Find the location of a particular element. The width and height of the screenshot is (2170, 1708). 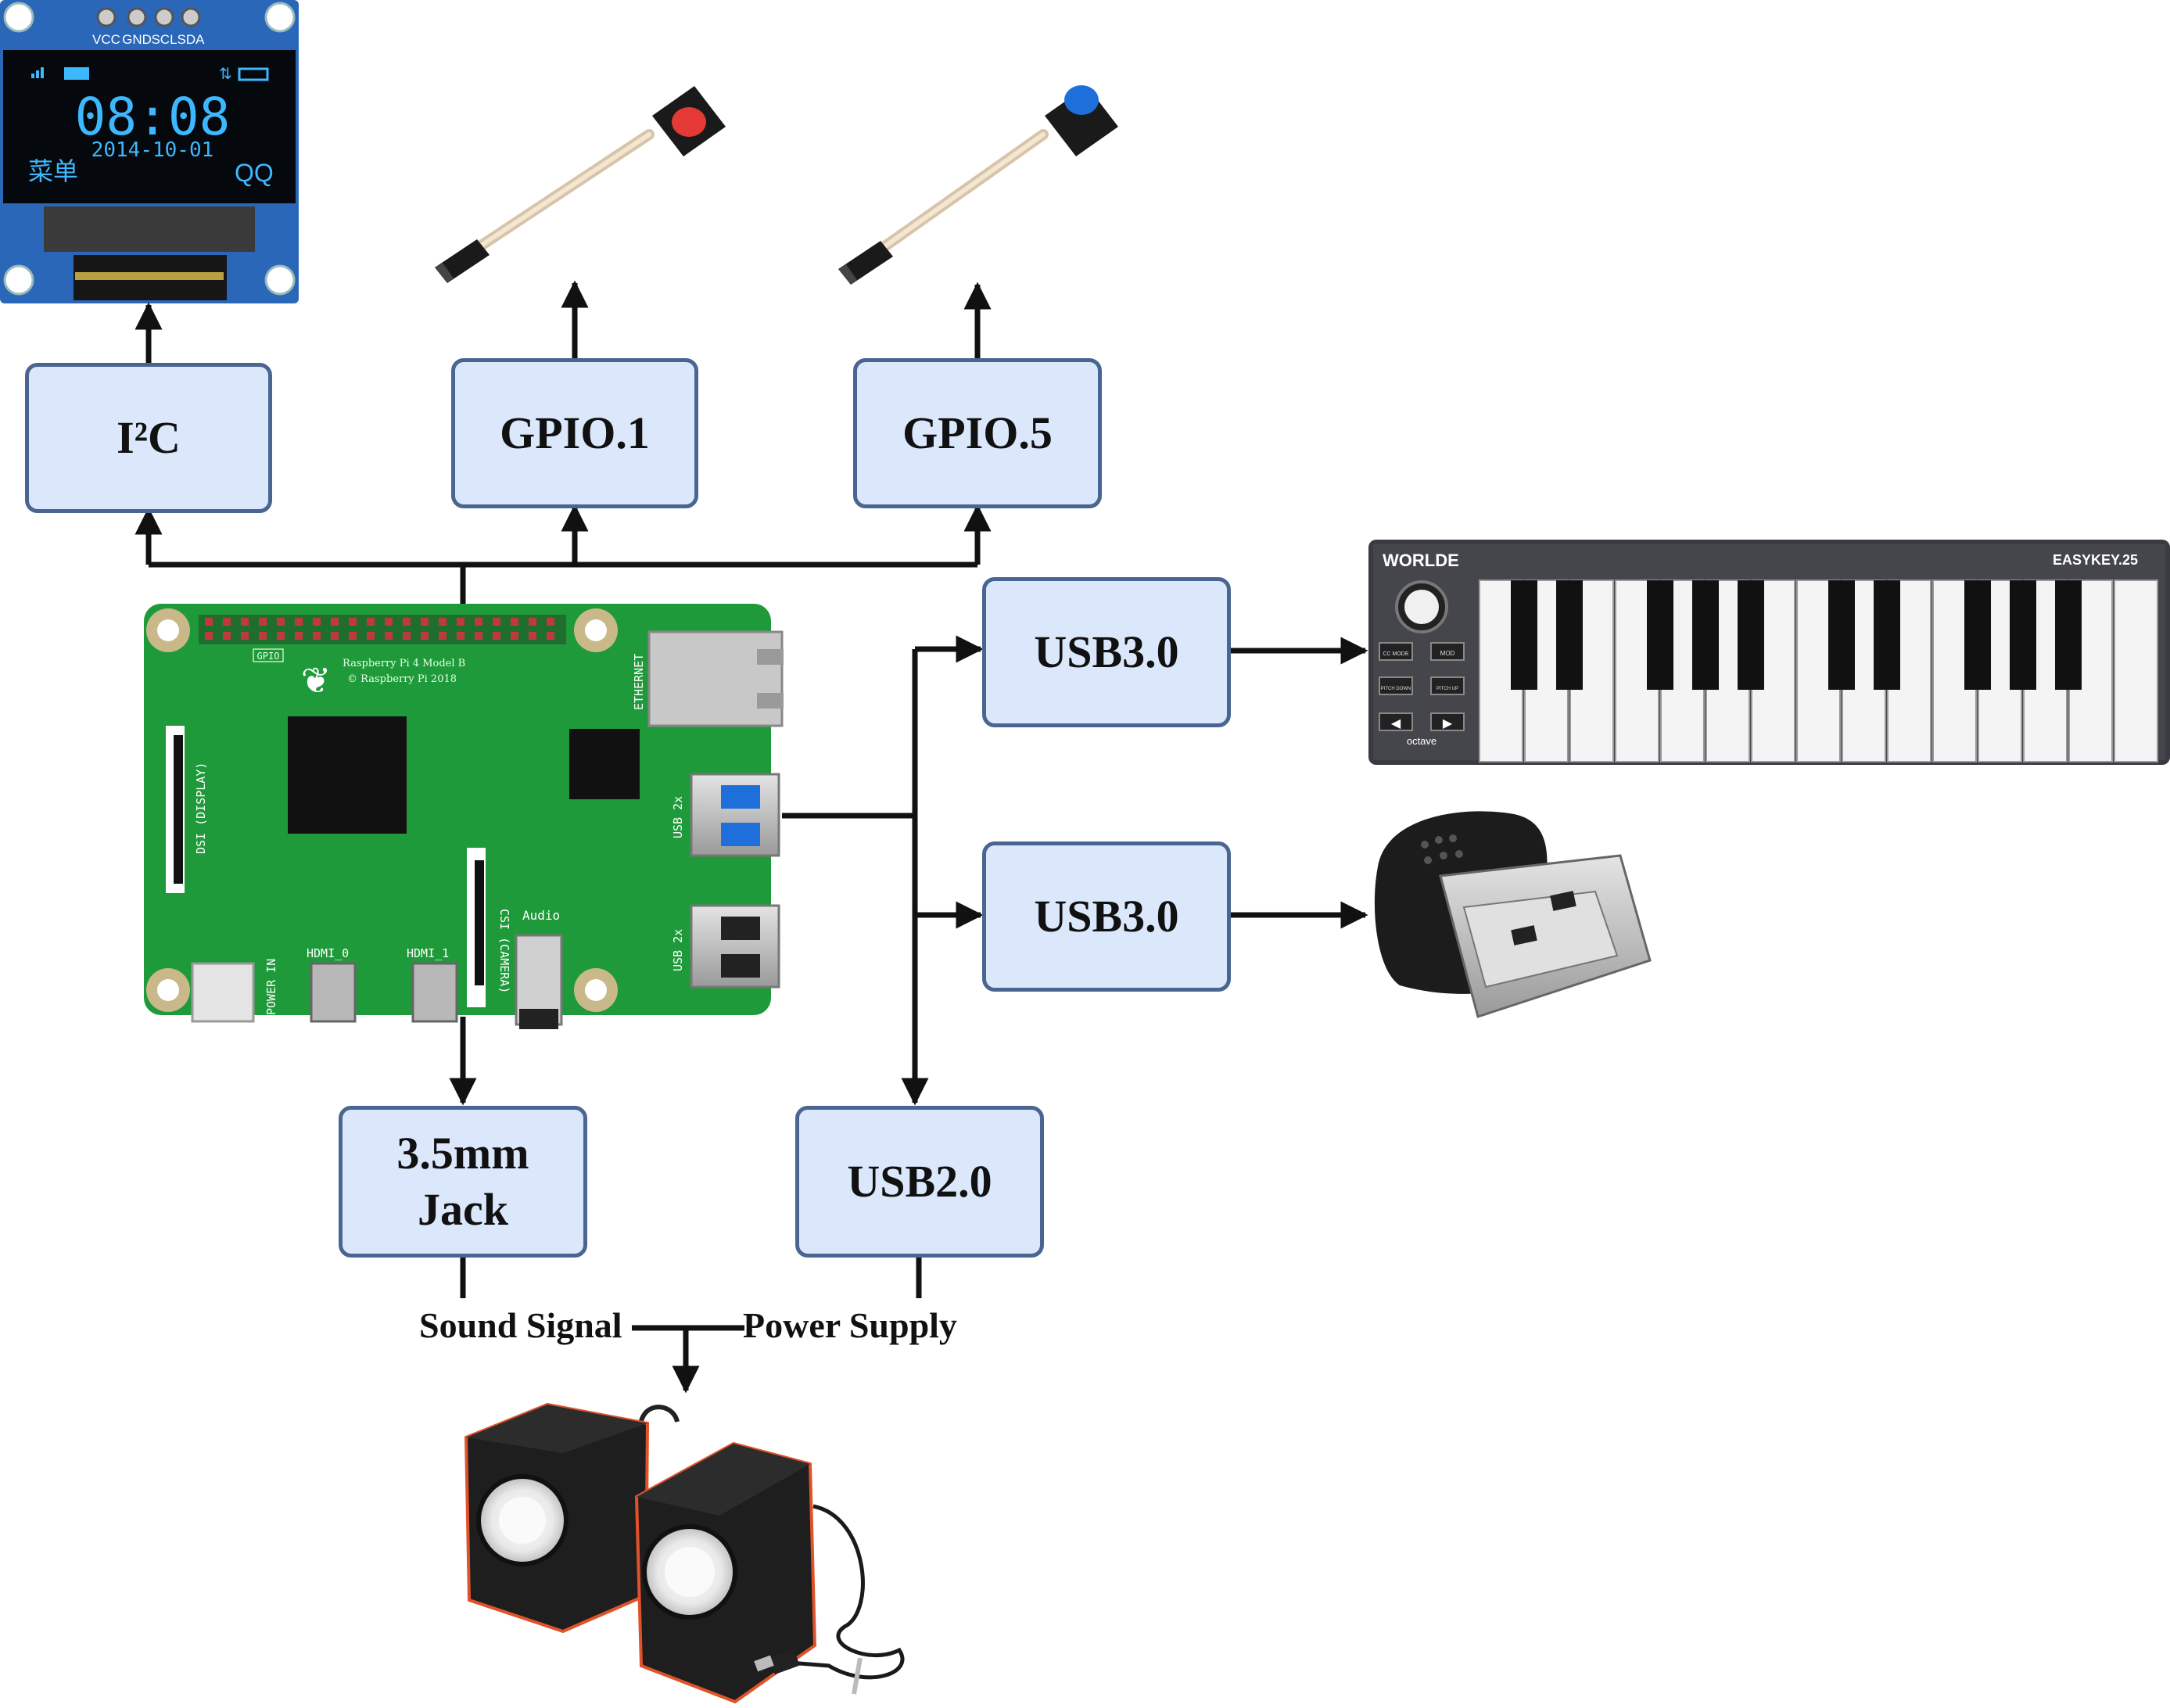

power-in-label: POWER IN is located at coordinates (271, 987).